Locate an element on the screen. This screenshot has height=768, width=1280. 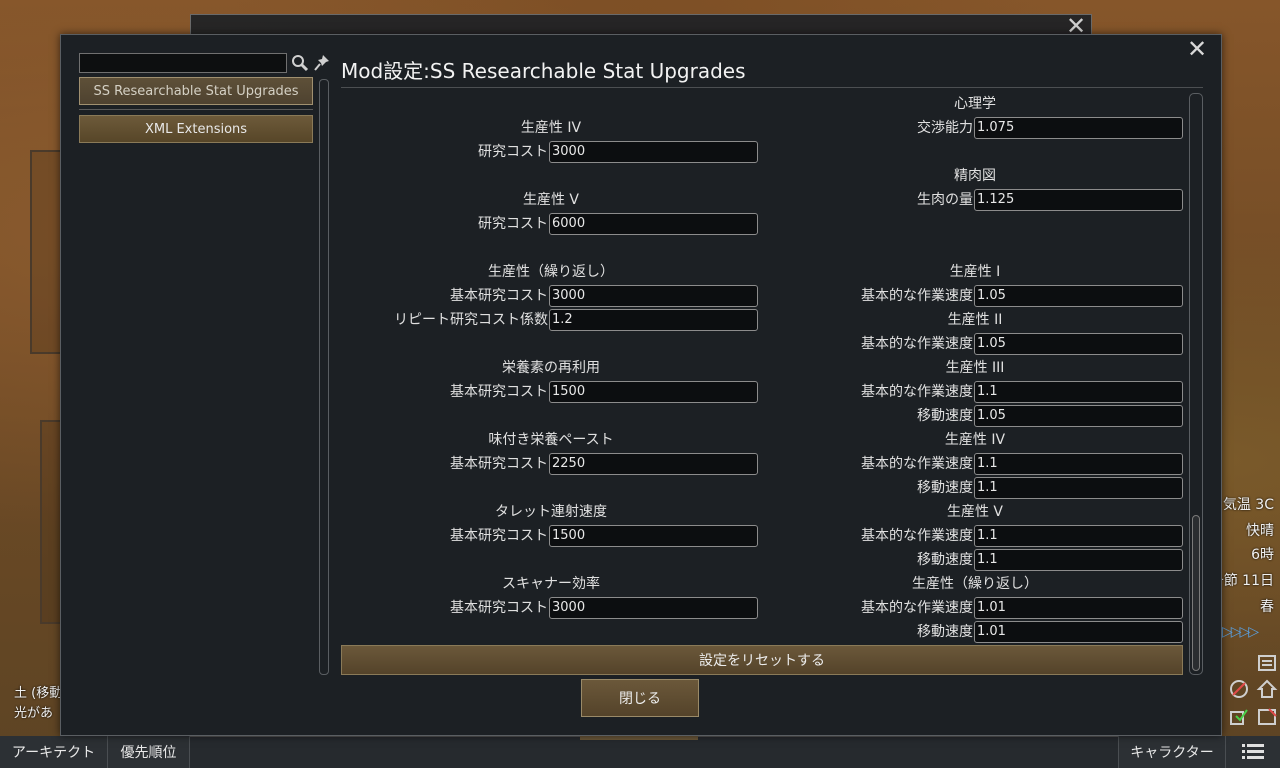
schedule-icon is located at coordinates (1267, 663).